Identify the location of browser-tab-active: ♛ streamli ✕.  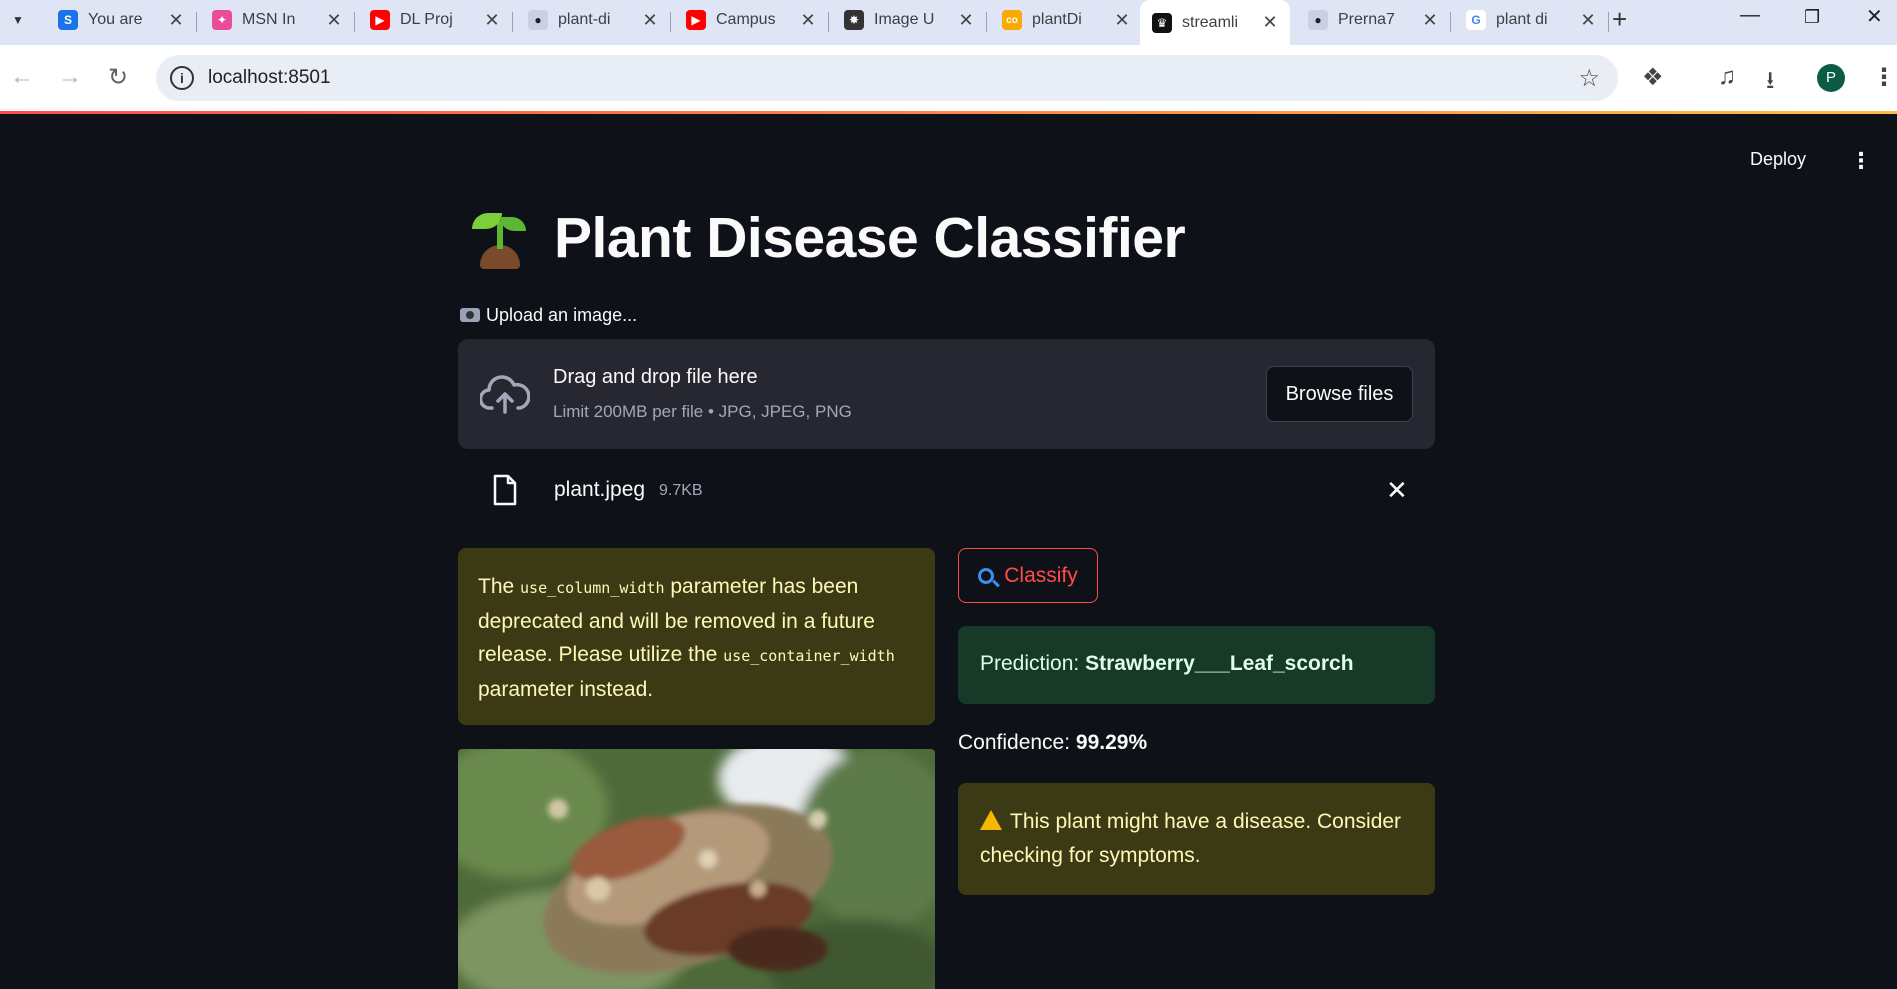
(1215, 22).